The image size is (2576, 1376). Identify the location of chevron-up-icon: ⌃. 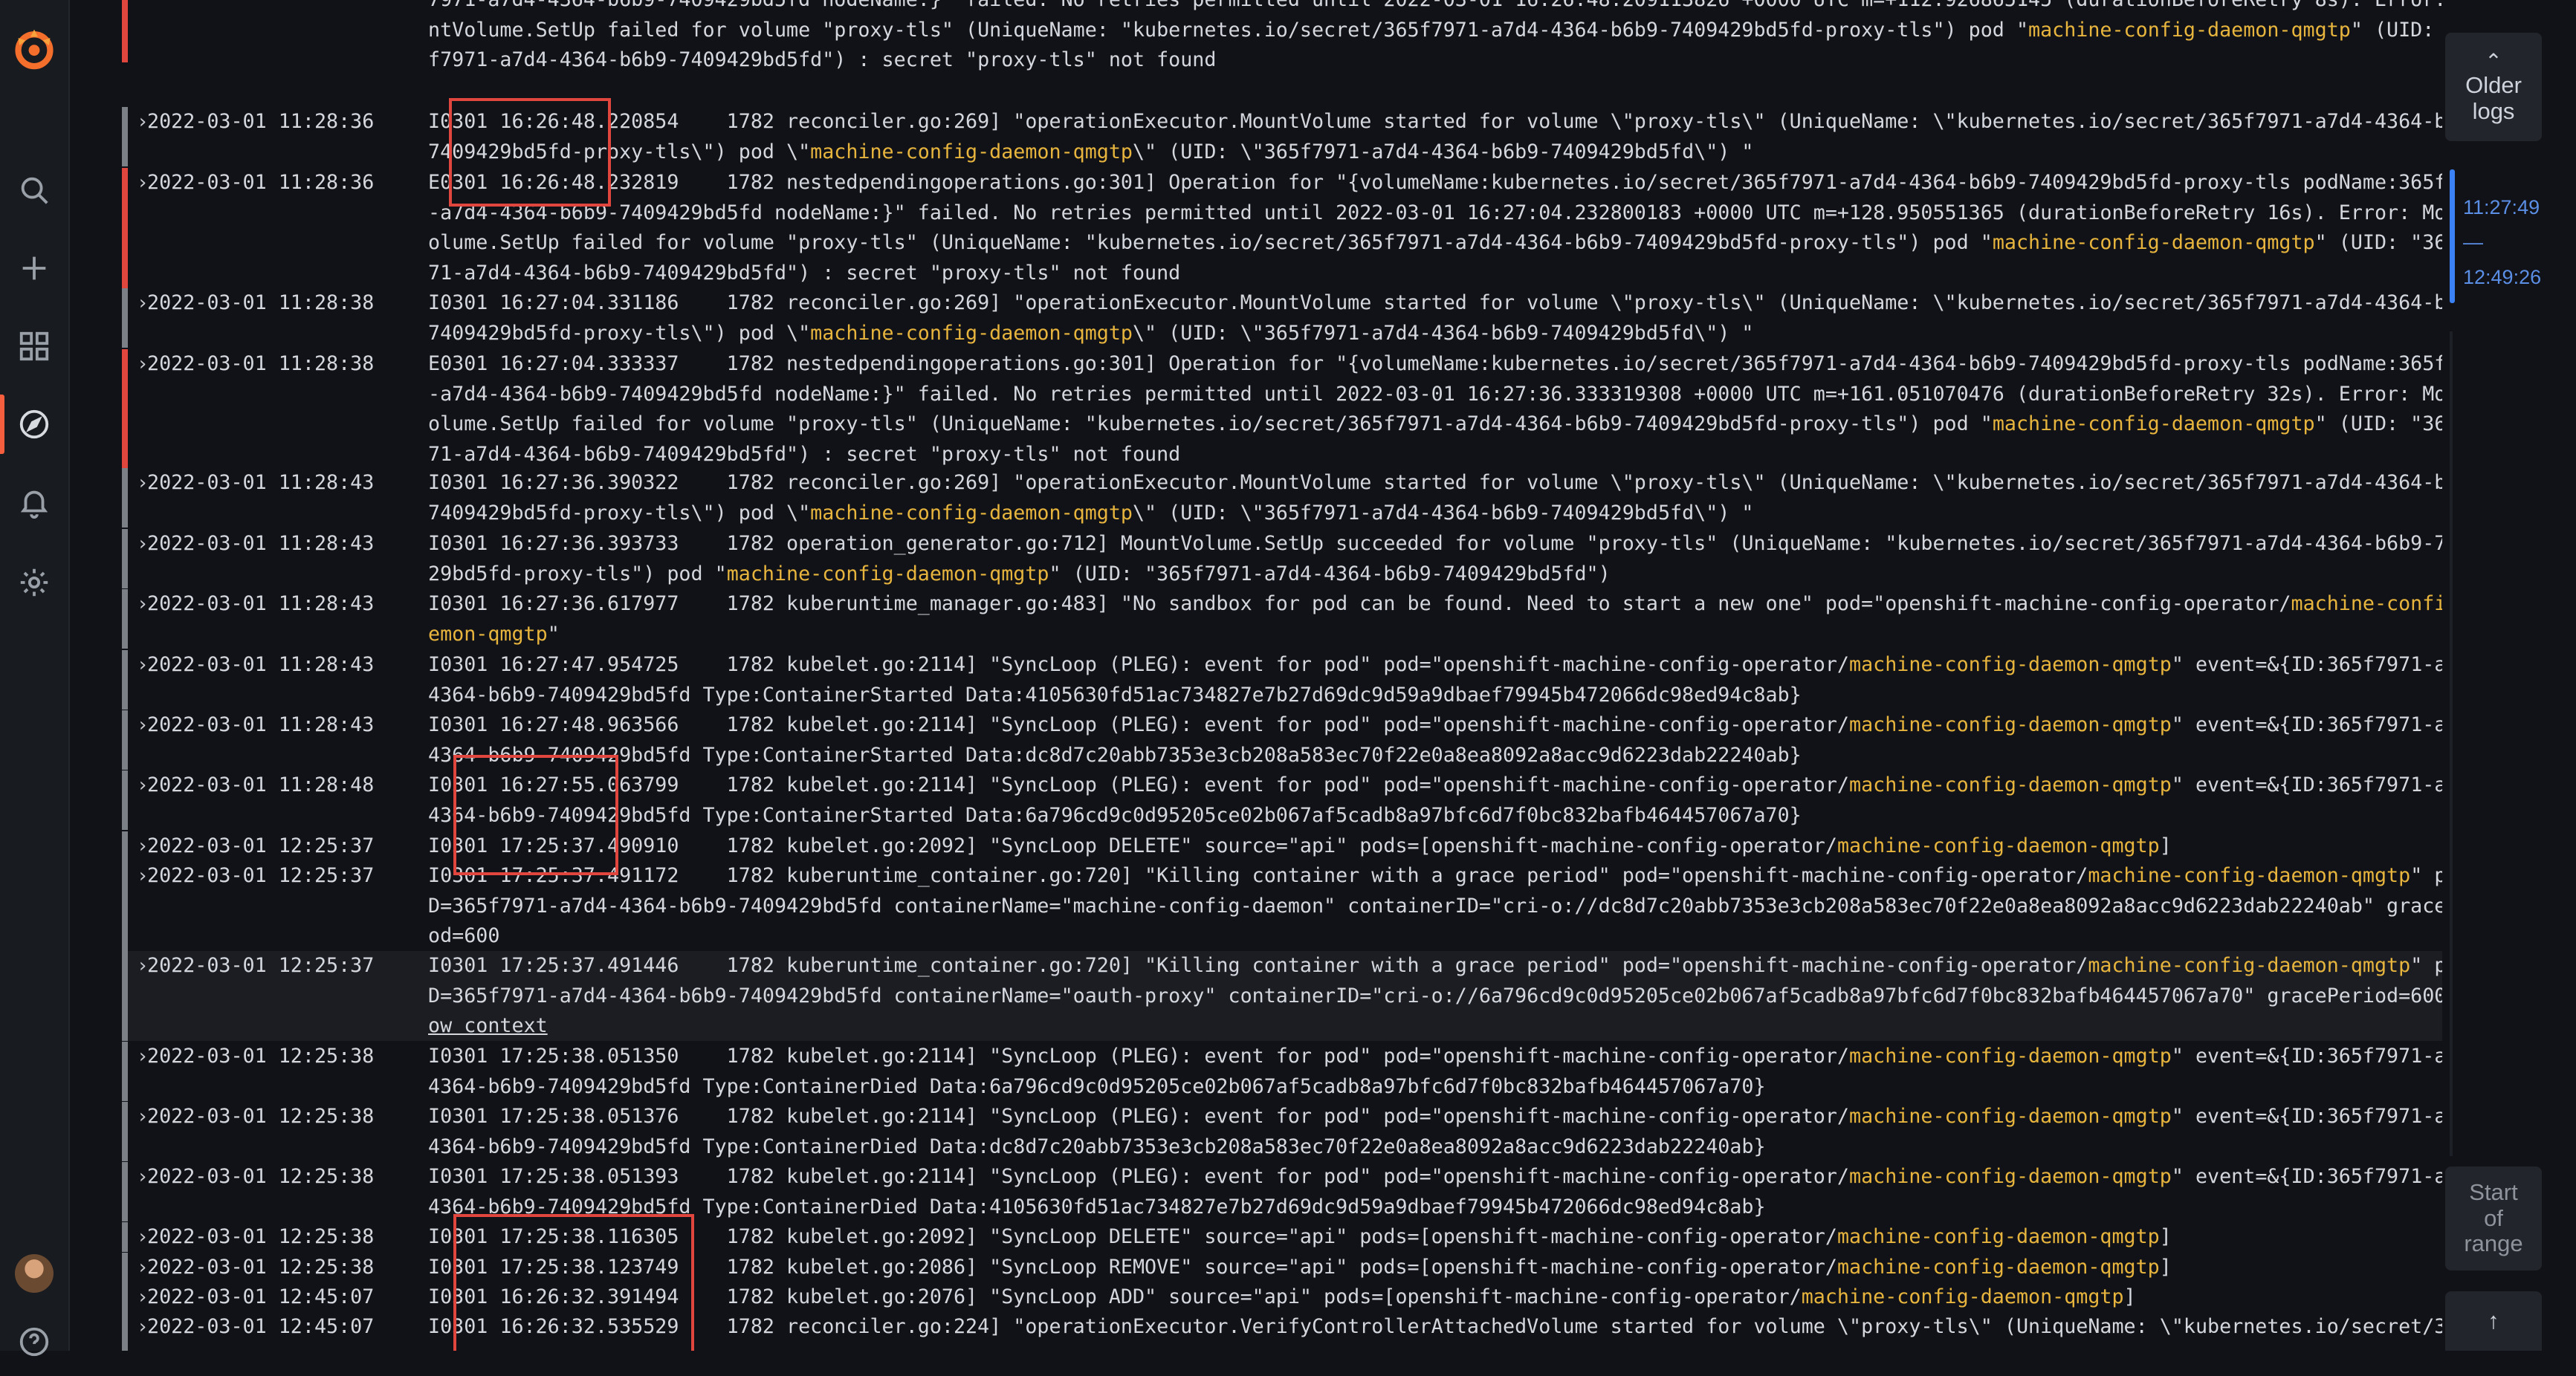
(2493, 61).